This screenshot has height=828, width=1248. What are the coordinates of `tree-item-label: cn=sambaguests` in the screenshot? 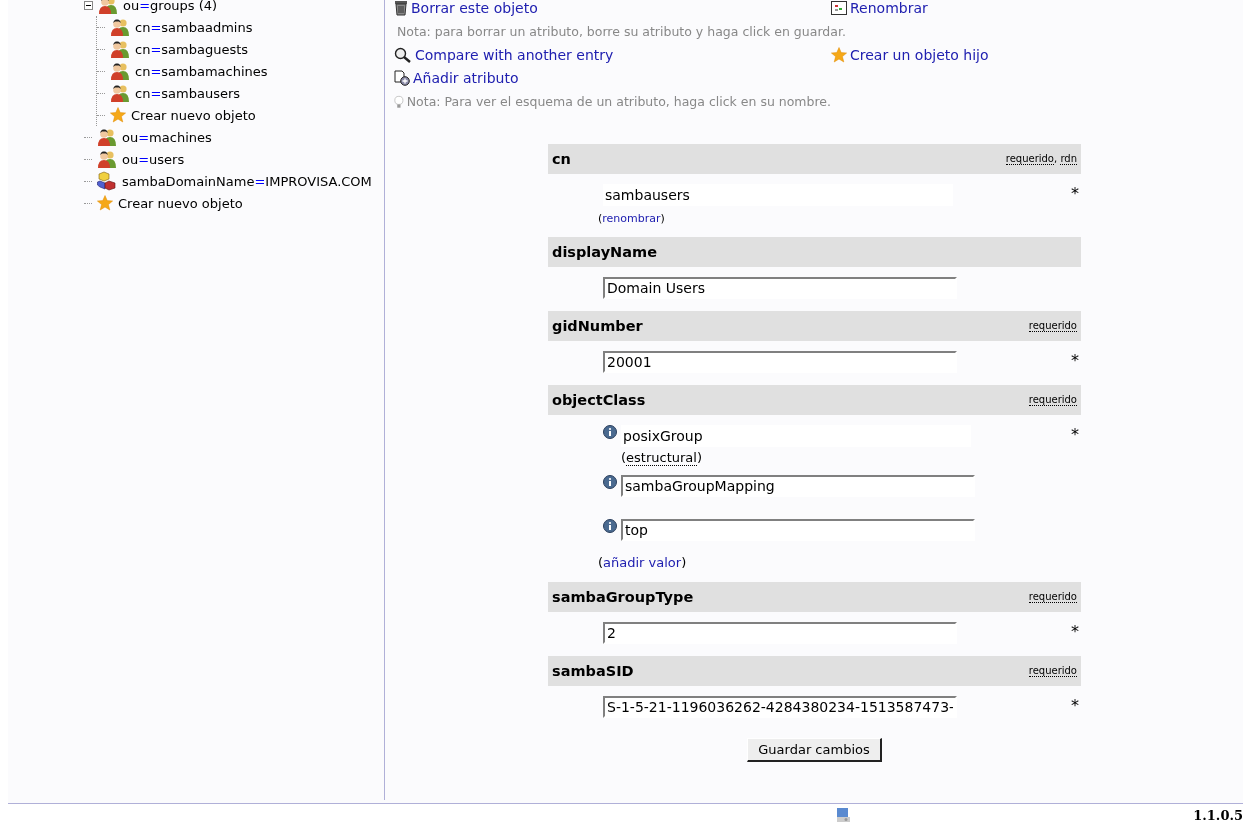 It's located at (192, 49).